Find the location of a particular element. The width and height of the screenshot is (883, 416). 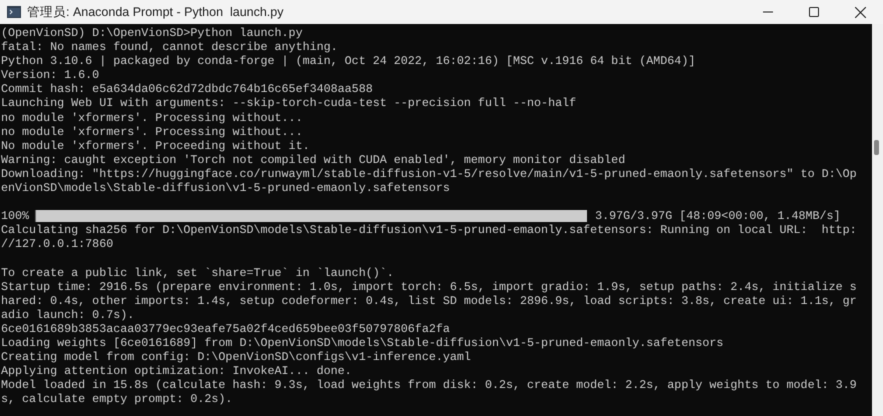

console-line: Commit hash: e5a634da06c62d72dbdc764b16c65ef3408aa588 is located at coordinates (187, 89).